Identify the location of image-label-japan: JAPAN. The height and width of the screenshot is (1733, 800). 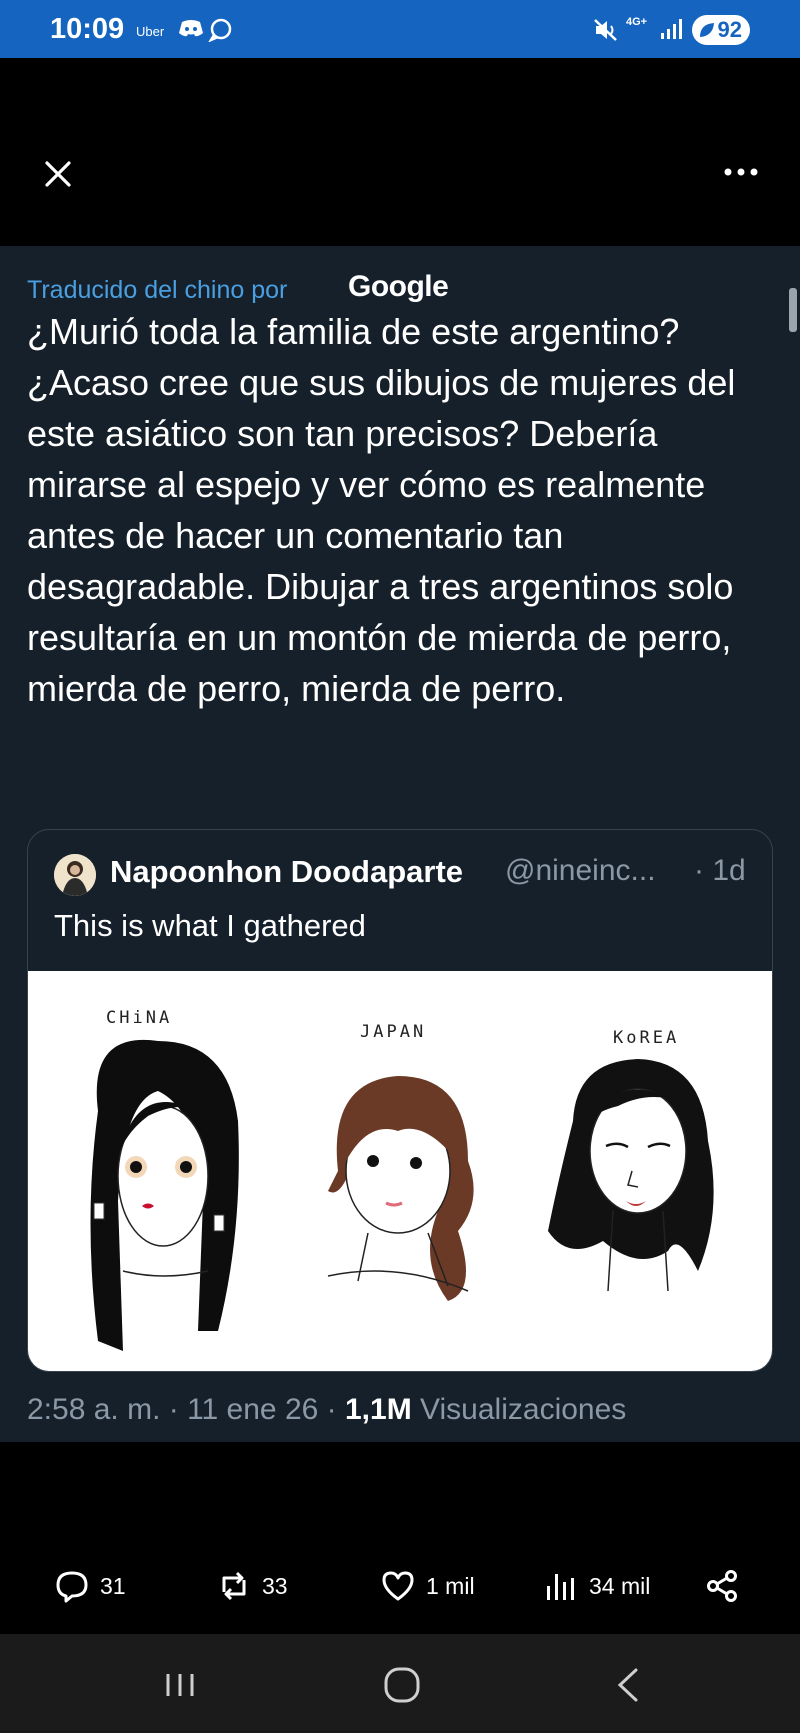
(393, 1032).